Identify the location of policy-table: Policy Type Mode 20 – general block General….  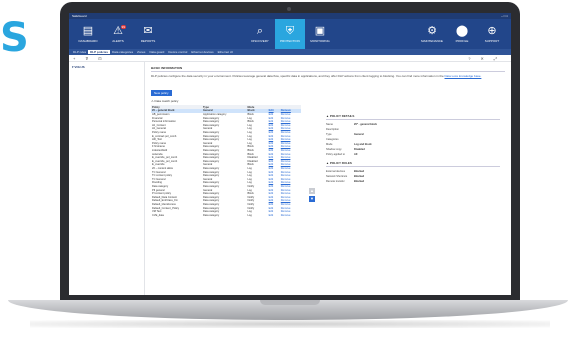
(226, 161).